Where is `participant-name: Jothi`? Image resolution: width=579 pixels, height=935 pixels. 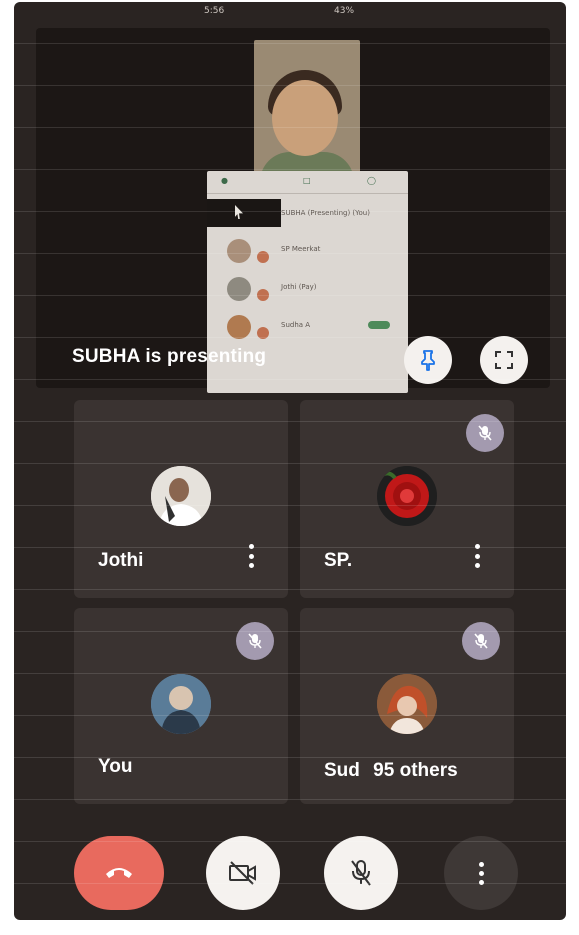
participant-name: Jothi is located at coordinates (121, 560).